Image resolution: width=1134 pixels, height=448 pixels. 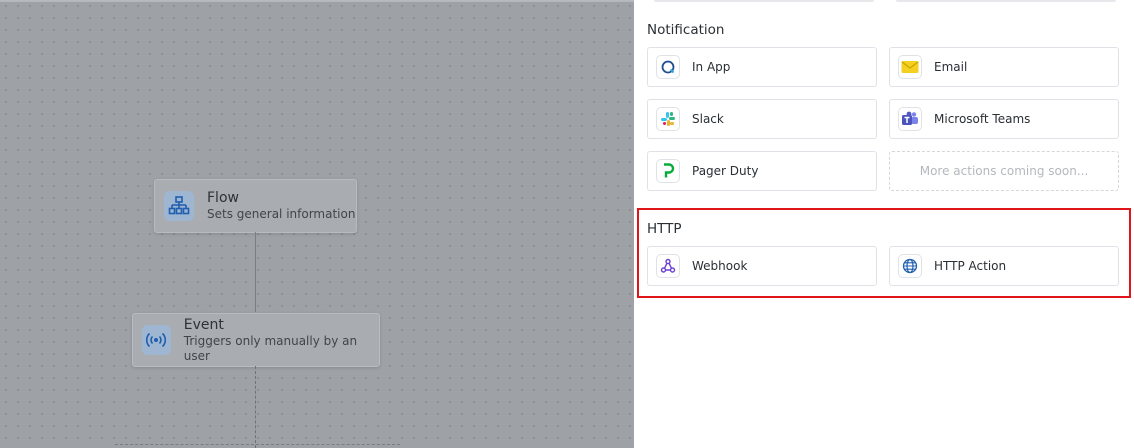 I want to click on action-email: Email, so click(x=1004, y=67).